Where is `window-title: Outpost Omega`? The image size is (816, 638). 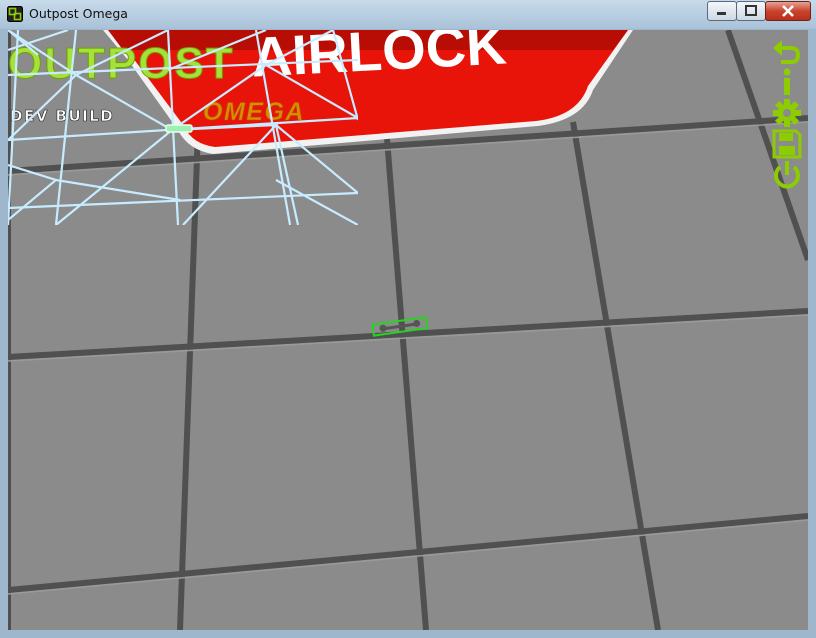 window-title: Outpost Omega is located at coordinates (78, 13).